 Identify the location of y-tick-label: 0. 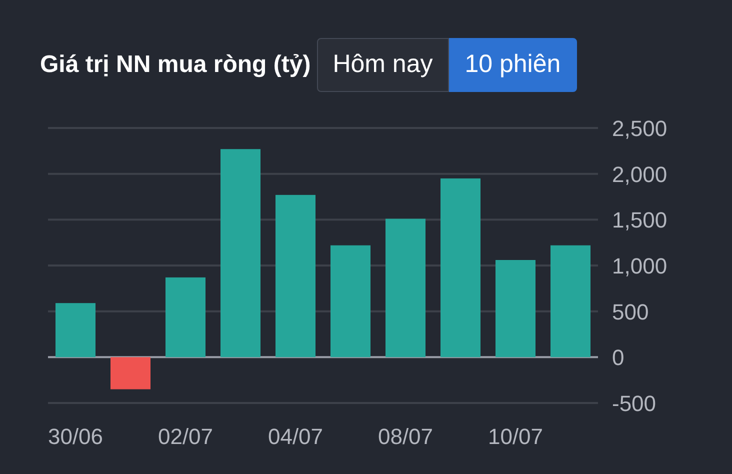
(618, 357).